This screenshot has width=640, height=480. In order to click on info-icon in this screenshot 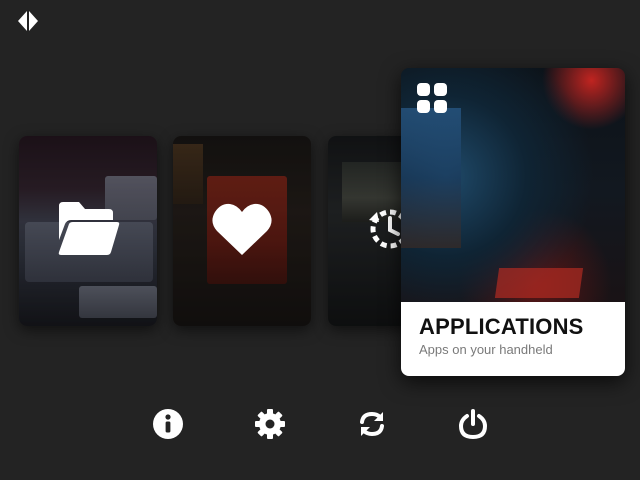, I will do `click(168, 424)`.